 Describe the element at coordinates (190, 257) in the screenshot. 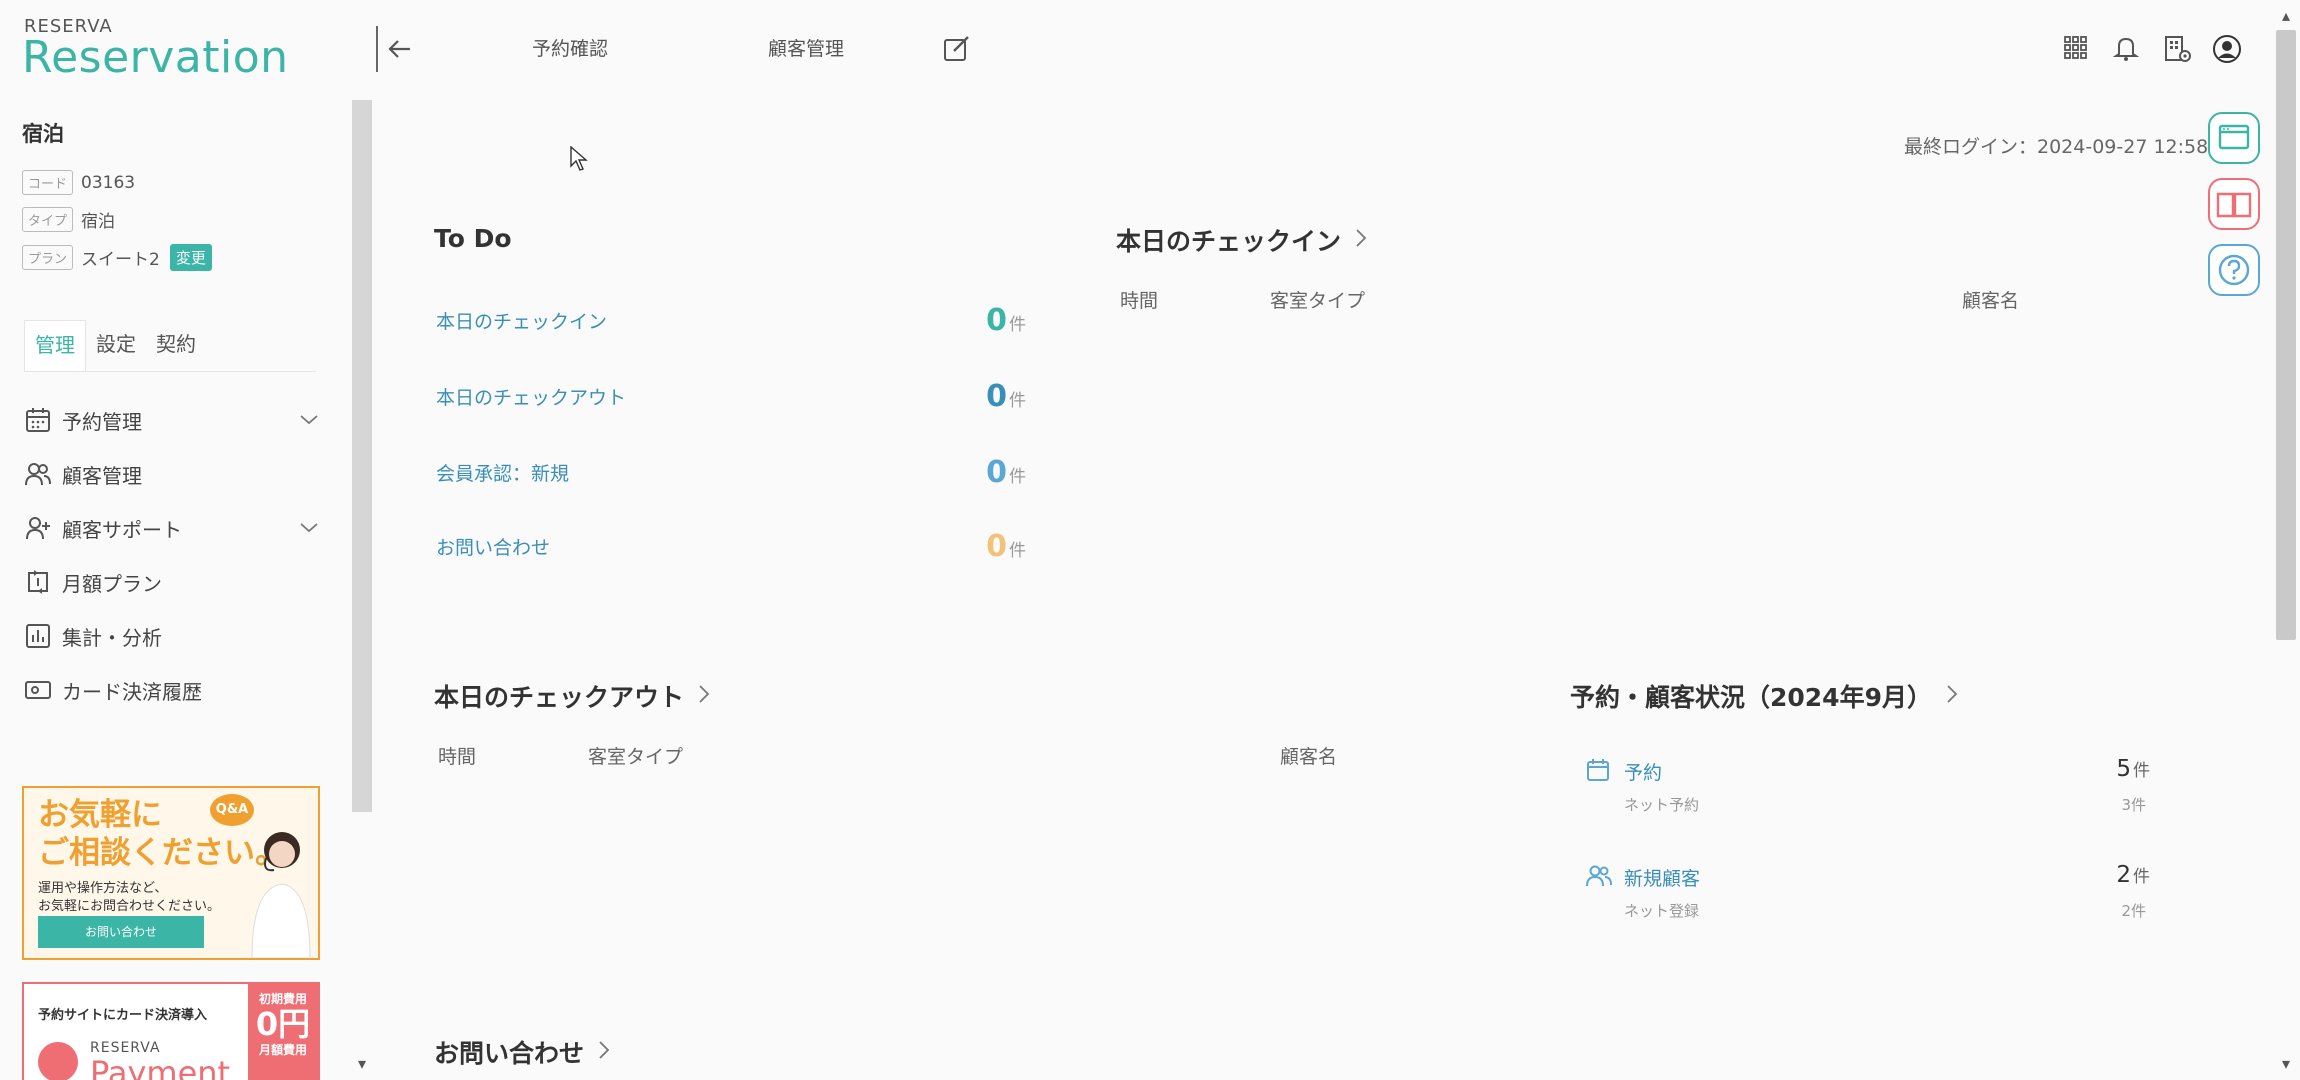

I see `plan-change-button: 変更` at that location.